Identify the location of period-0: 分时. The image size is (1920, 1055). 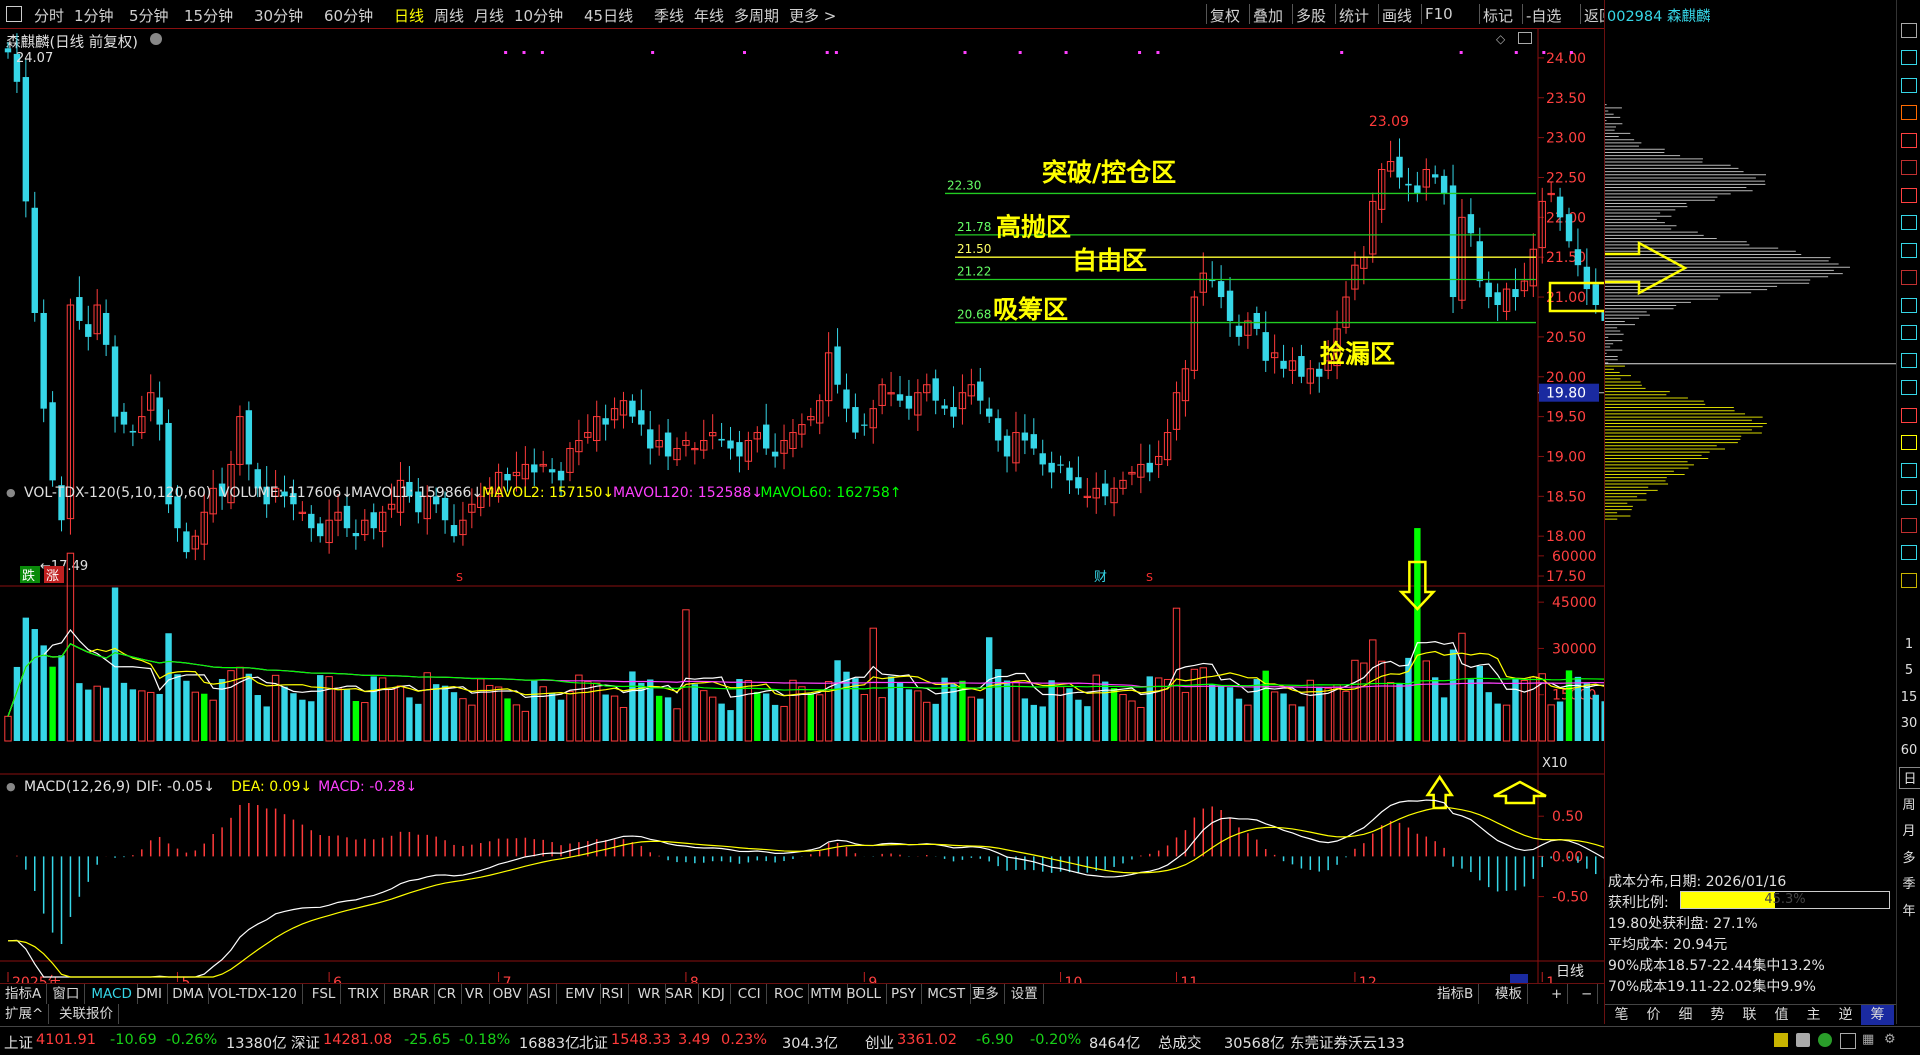
(49, 15).